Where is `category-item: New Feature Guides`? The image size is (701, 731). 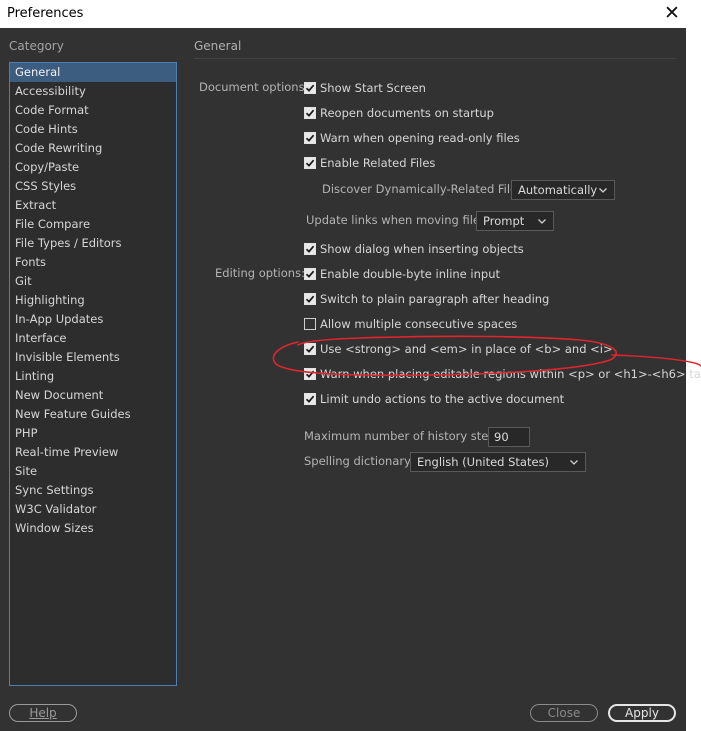 category-item: New Feature Guides is located at coordinates (93, 414).